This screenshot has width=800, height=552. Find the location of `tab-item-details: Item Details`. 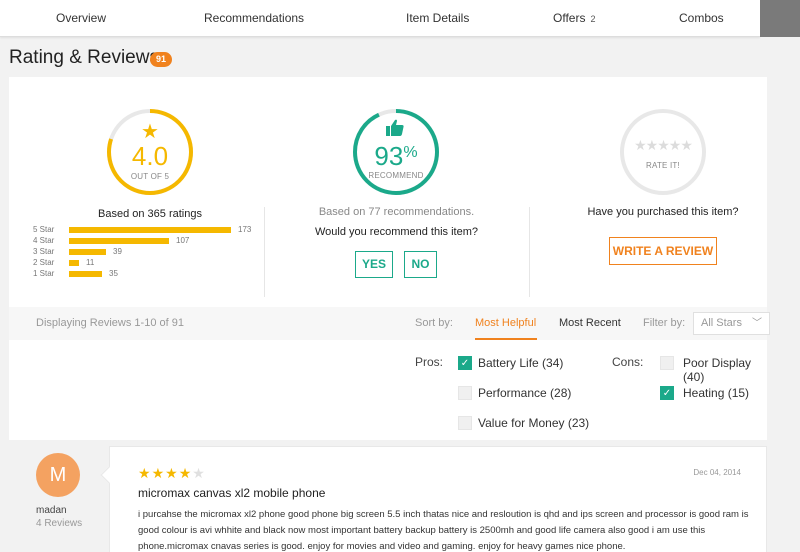

tab-item-details: Item Details is located at coordinates (437, 18).